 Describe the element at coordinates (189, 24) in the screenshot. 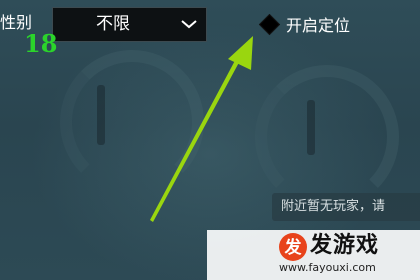

I see `chevron-down-icon` at that location.